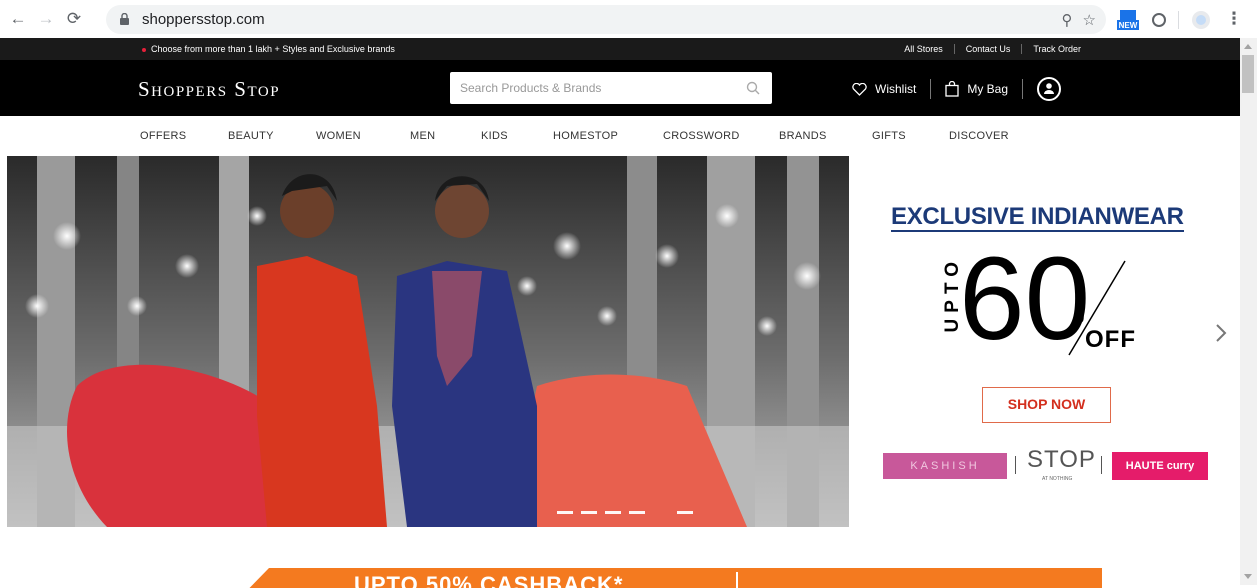  What do you see at coordinates (661, 512) in the screenshot?
I see `carousel-dot-gap` at bounding box center [661, 512].